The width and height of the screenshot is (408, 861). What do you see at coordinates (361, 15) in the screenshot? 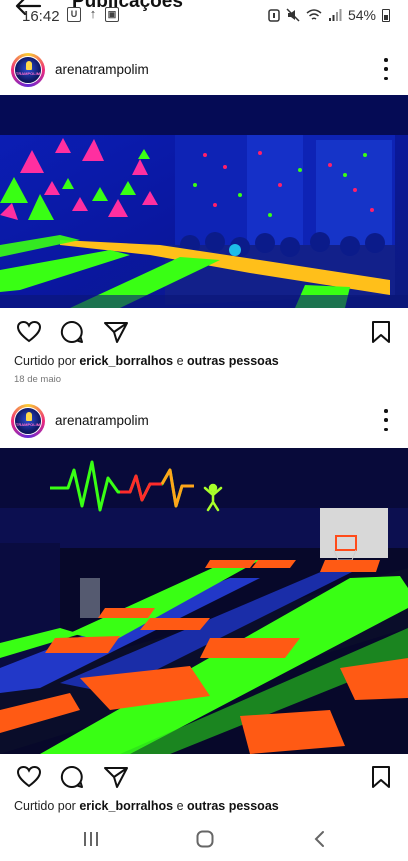
I see `battery-percent: 54%` at bounding box center [361, 15].